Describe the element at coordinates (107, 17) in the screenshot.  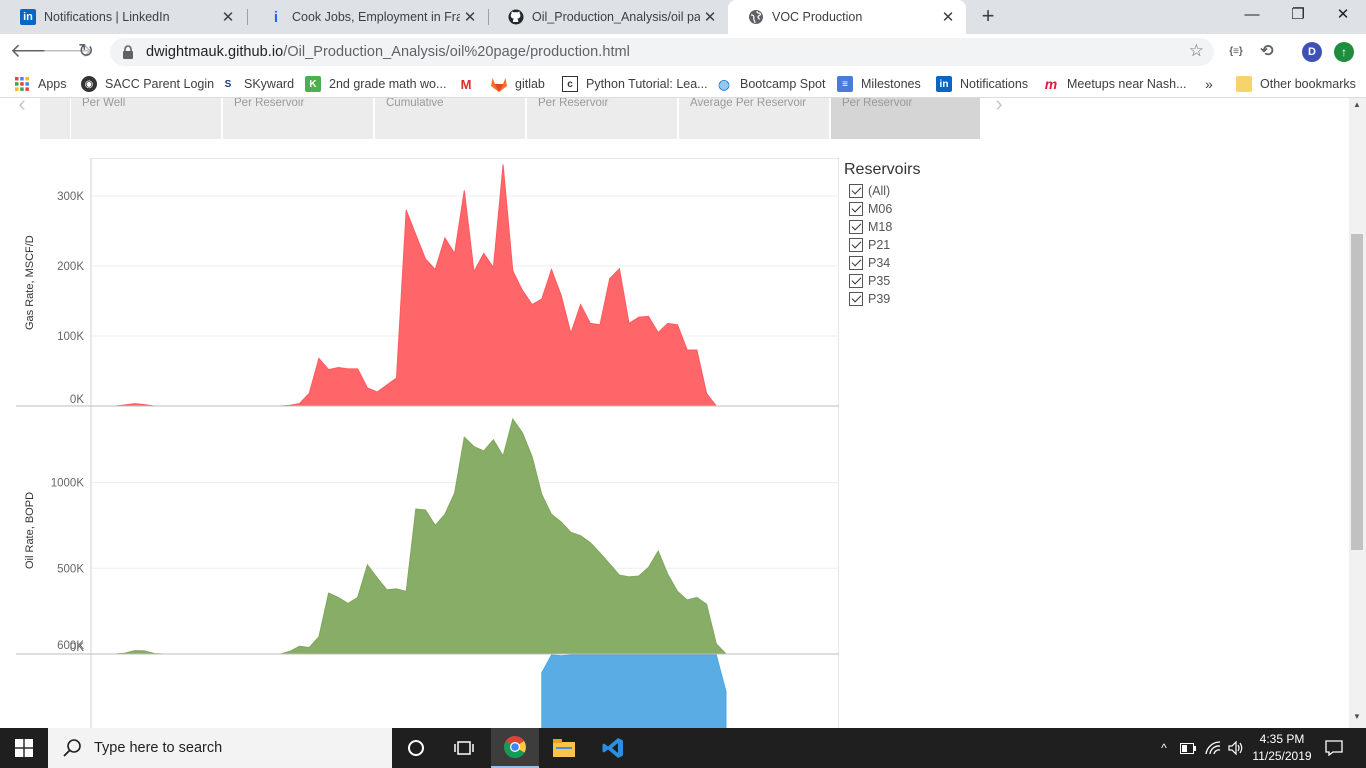
I see `tab-title: Notifications | LinkedIn` at that location.